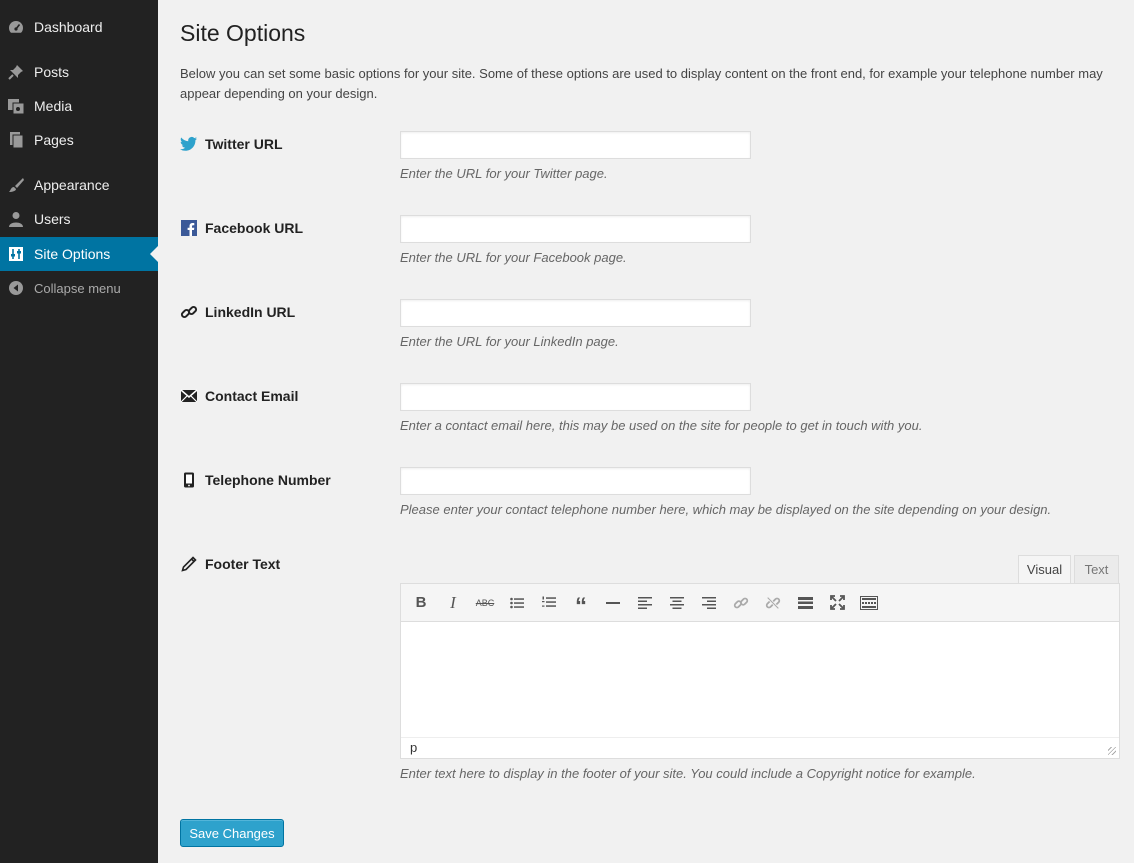 Image resolution: width=1134 pixels, height=863 pixels. I want to click on resize-handle-icon, so click(1112, 751).